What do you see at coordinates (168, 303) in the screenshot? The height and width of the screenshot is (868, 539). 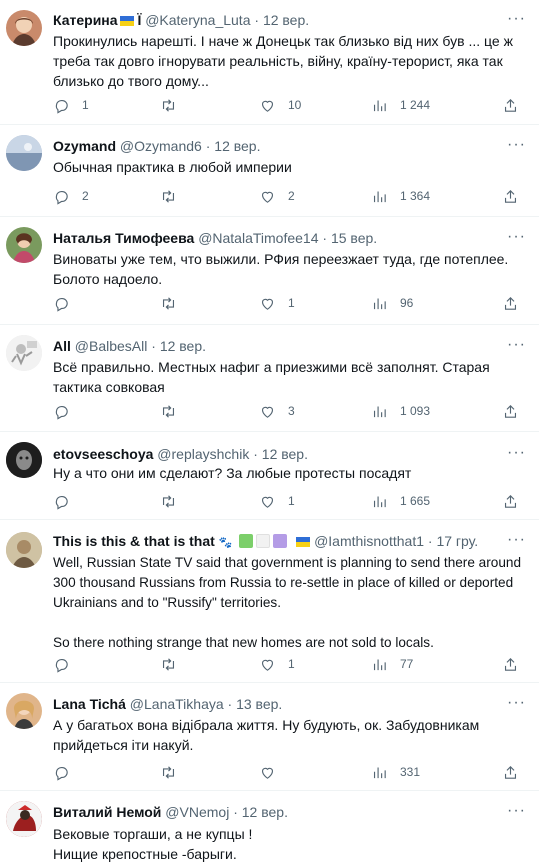 I see `retweet-icon` at bounding box center [168, 303].